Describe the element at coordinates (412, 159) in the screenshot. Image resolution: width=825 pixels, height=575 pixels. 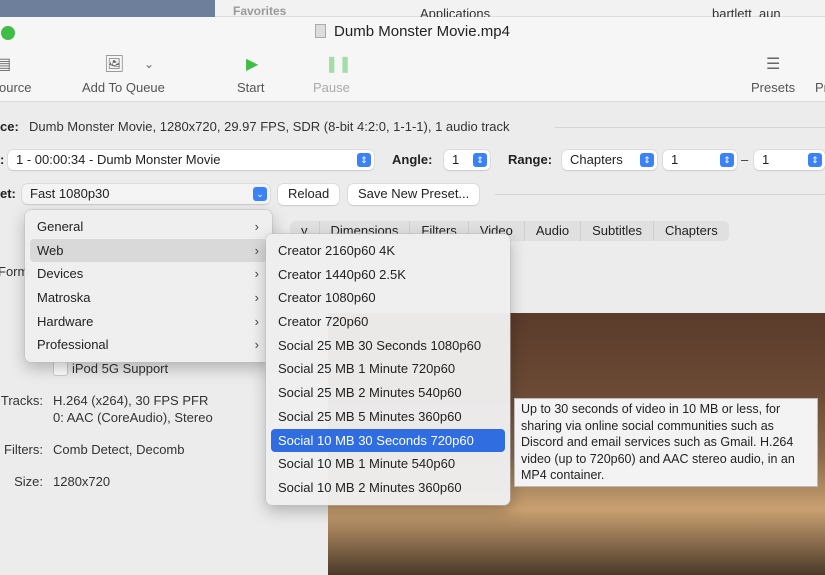
I see `angle-label: Angle:` at that location.